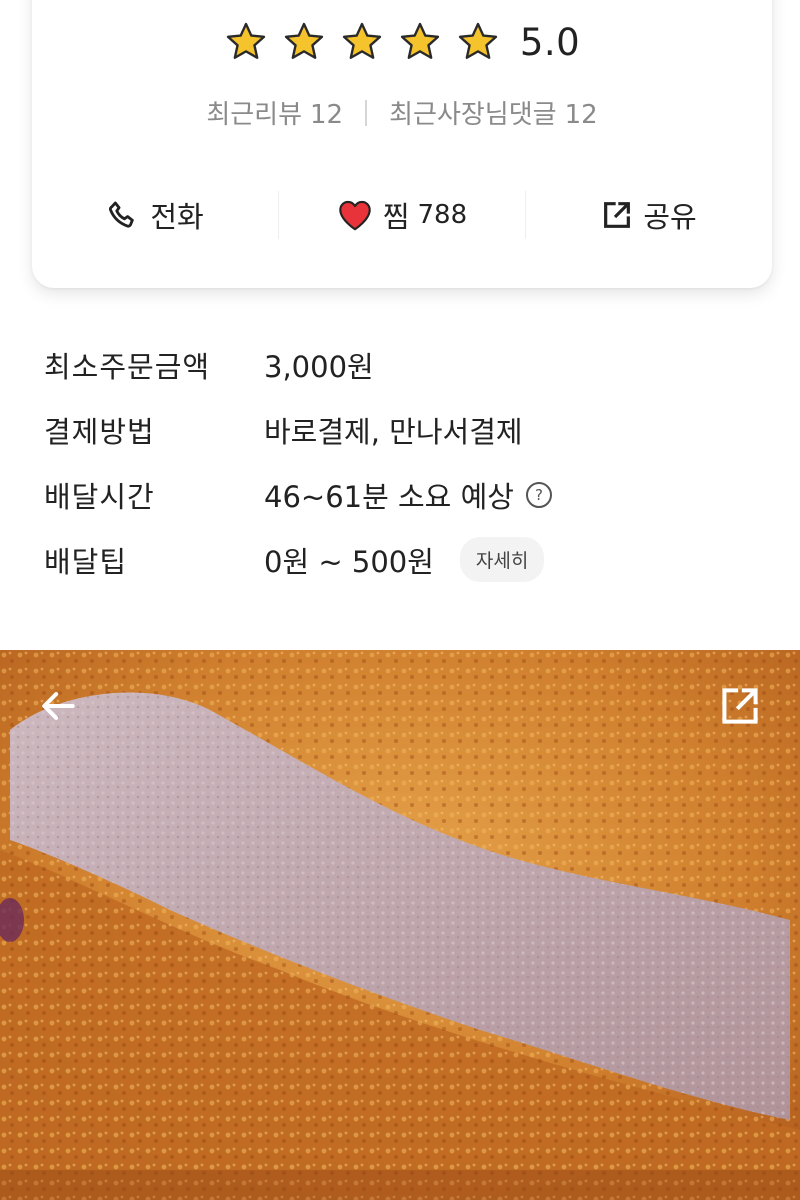 The image size is (800, 1200). Describe the element at coordinates (99, 431) in the screenshot. I see `info-label: 결제방법` at that location.